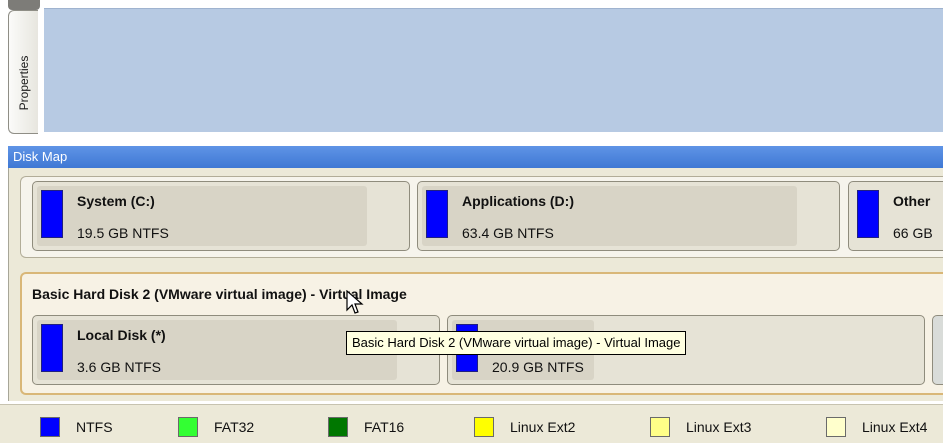 Image resolution: width=943 pixels, height=443 pixels. I want to click on partition-size: 66 GB, so click(913, 233).